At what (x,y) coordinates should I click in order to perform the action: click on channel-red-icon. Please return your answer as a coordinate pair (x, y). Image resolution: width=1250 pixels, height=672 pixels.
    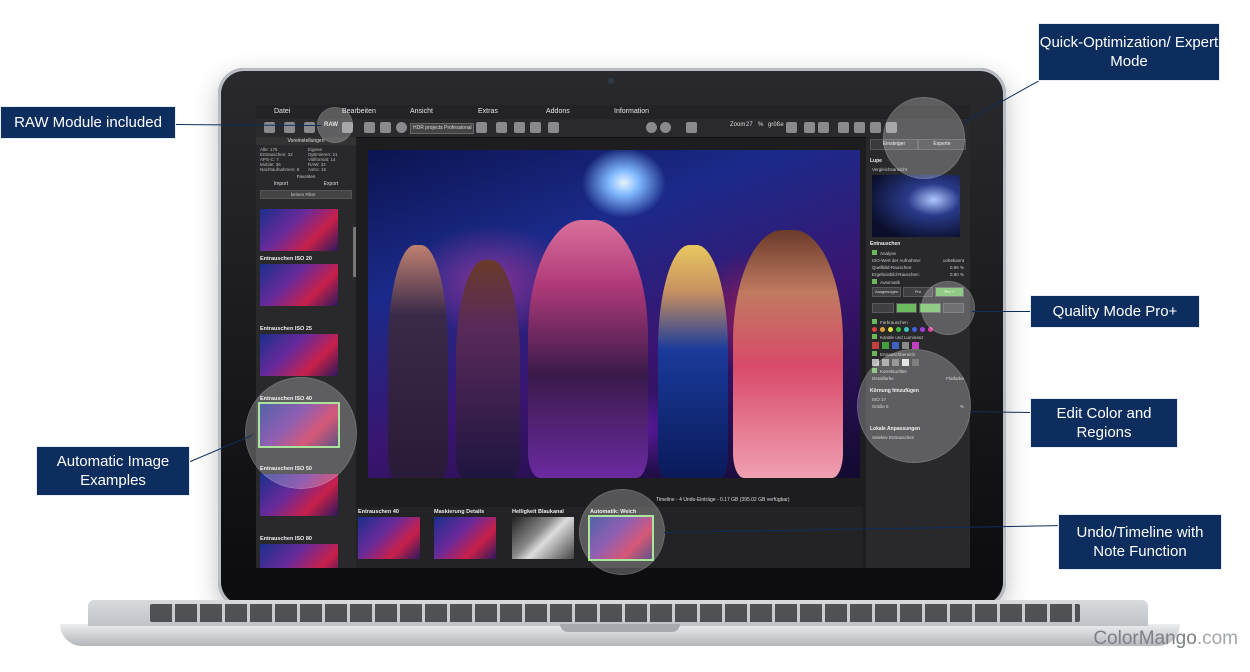
    Looking at the image, I should click on (875, 345).